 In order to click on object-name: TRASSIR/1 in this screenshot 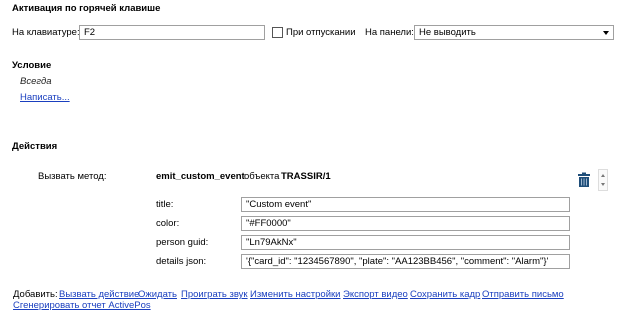, I will do `click(306, 176)`.